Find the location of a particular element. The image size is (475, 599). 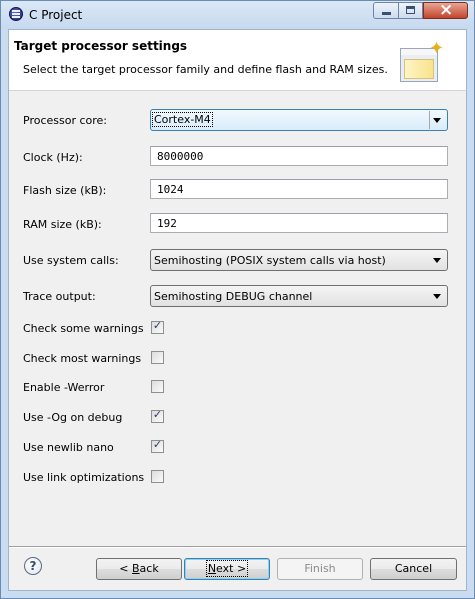

check-most-warnings-checkbox is located at coordinates (157, 357).